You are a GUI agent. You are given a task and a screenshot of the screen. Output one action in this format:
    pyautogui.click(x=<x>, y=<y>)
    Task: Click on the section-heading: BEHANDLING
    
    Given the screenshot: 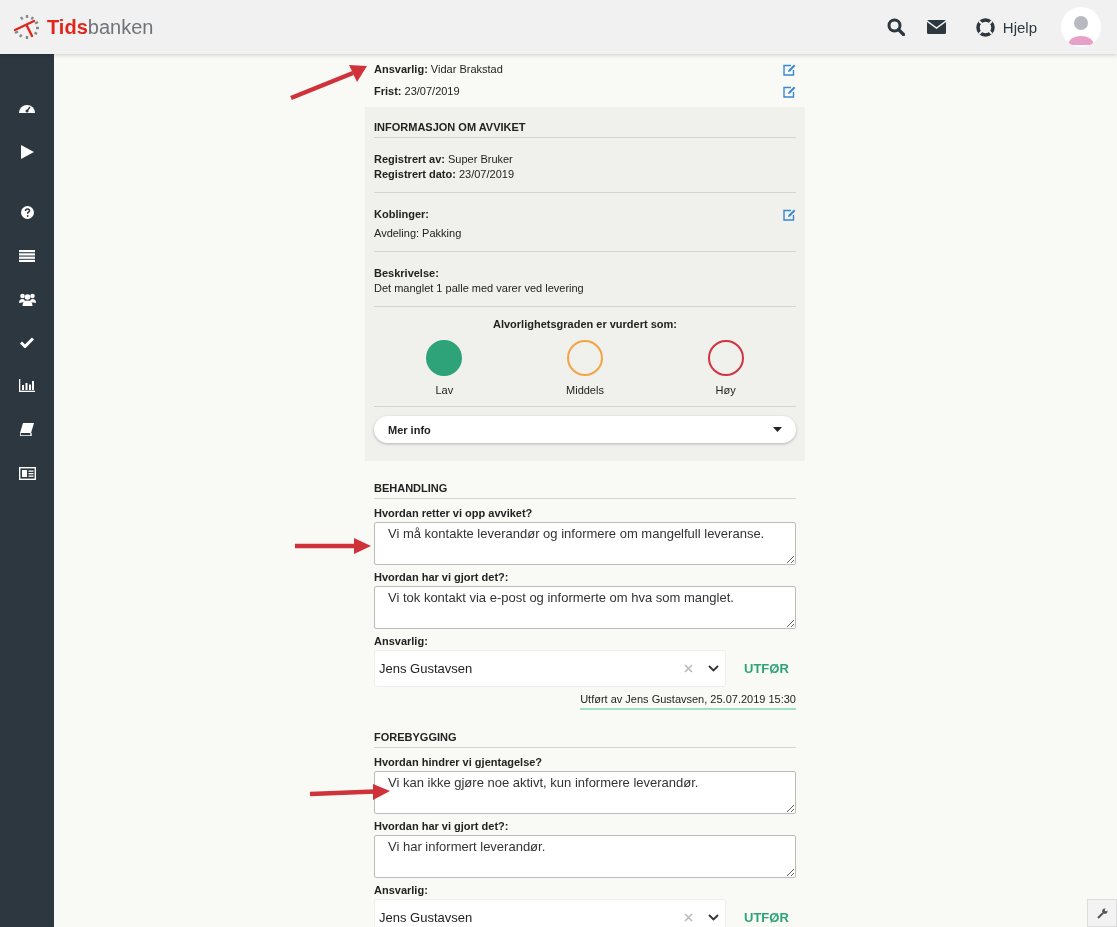 What is the action you would take?
    pyautogui.click(x=585, y=490)
    